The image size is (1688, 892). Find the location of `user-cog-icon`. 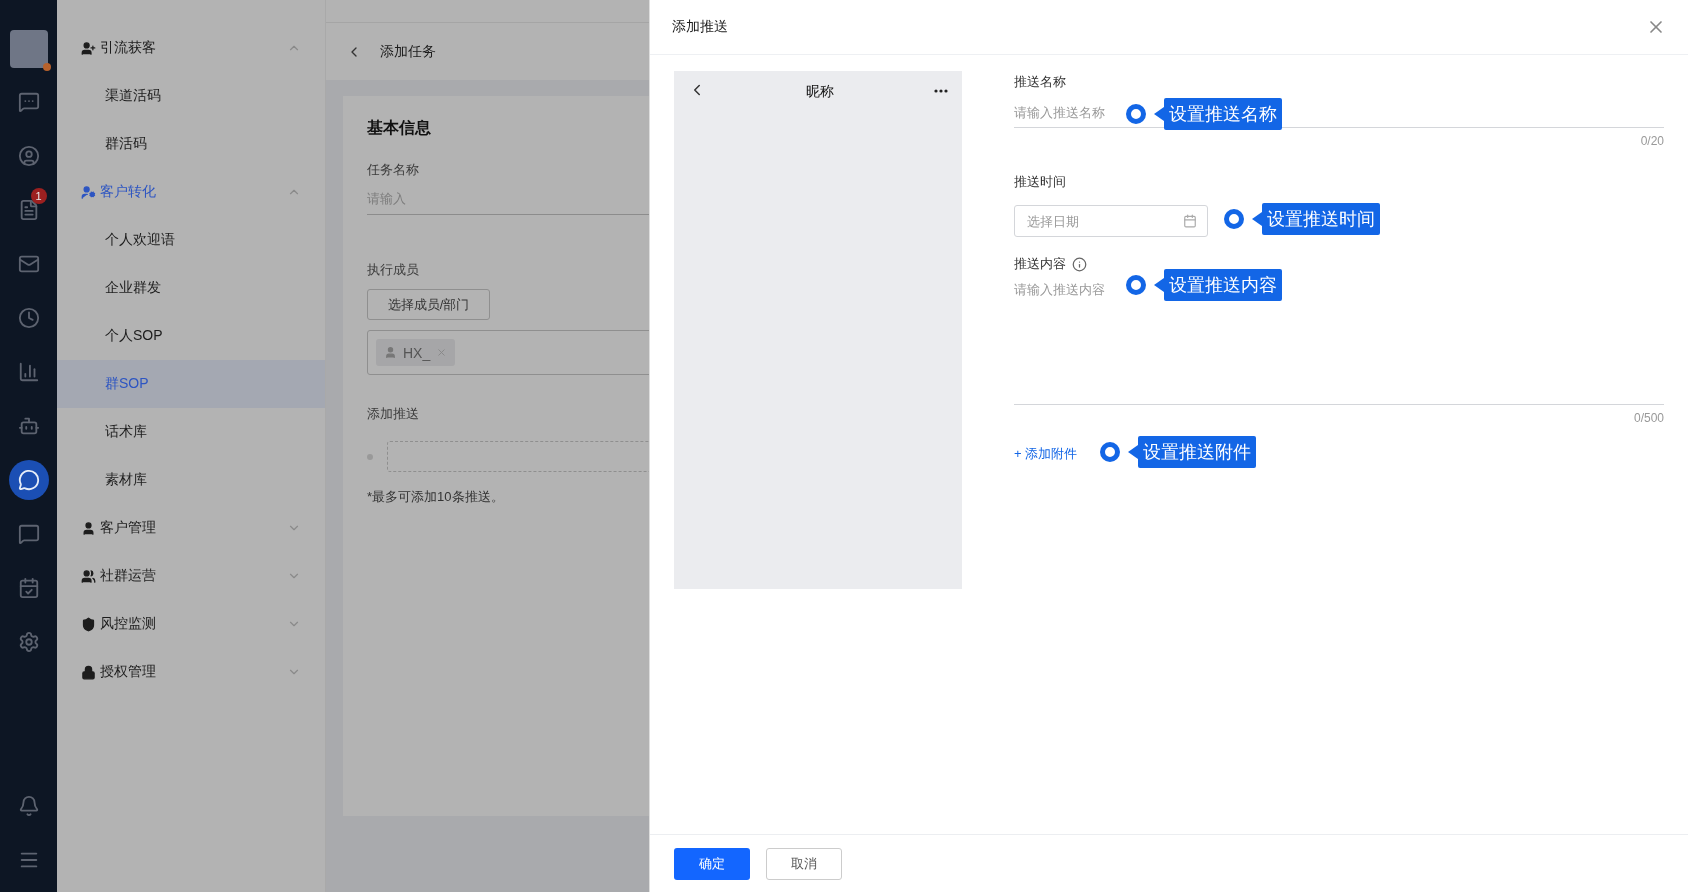

user-cog-icon is located at coordinates (88, 192).